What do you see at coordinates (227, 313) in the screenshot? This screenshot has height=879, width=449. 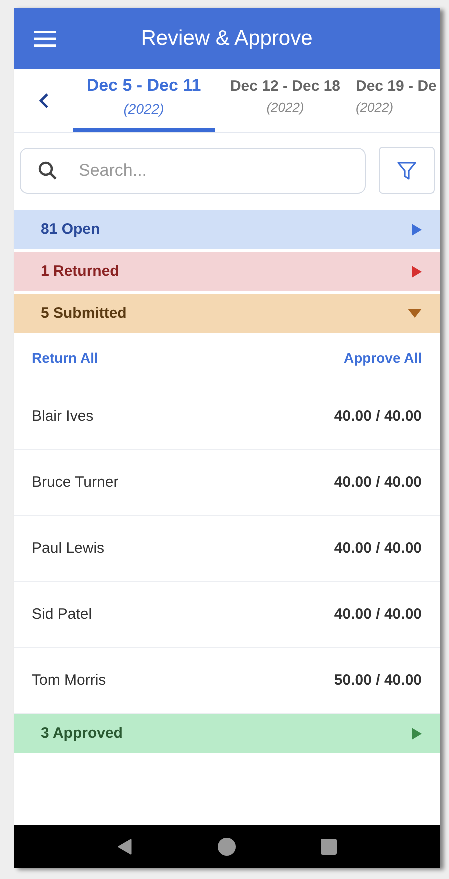 I see `group-header: 5 Submitted` at bounding box center [227, 313].